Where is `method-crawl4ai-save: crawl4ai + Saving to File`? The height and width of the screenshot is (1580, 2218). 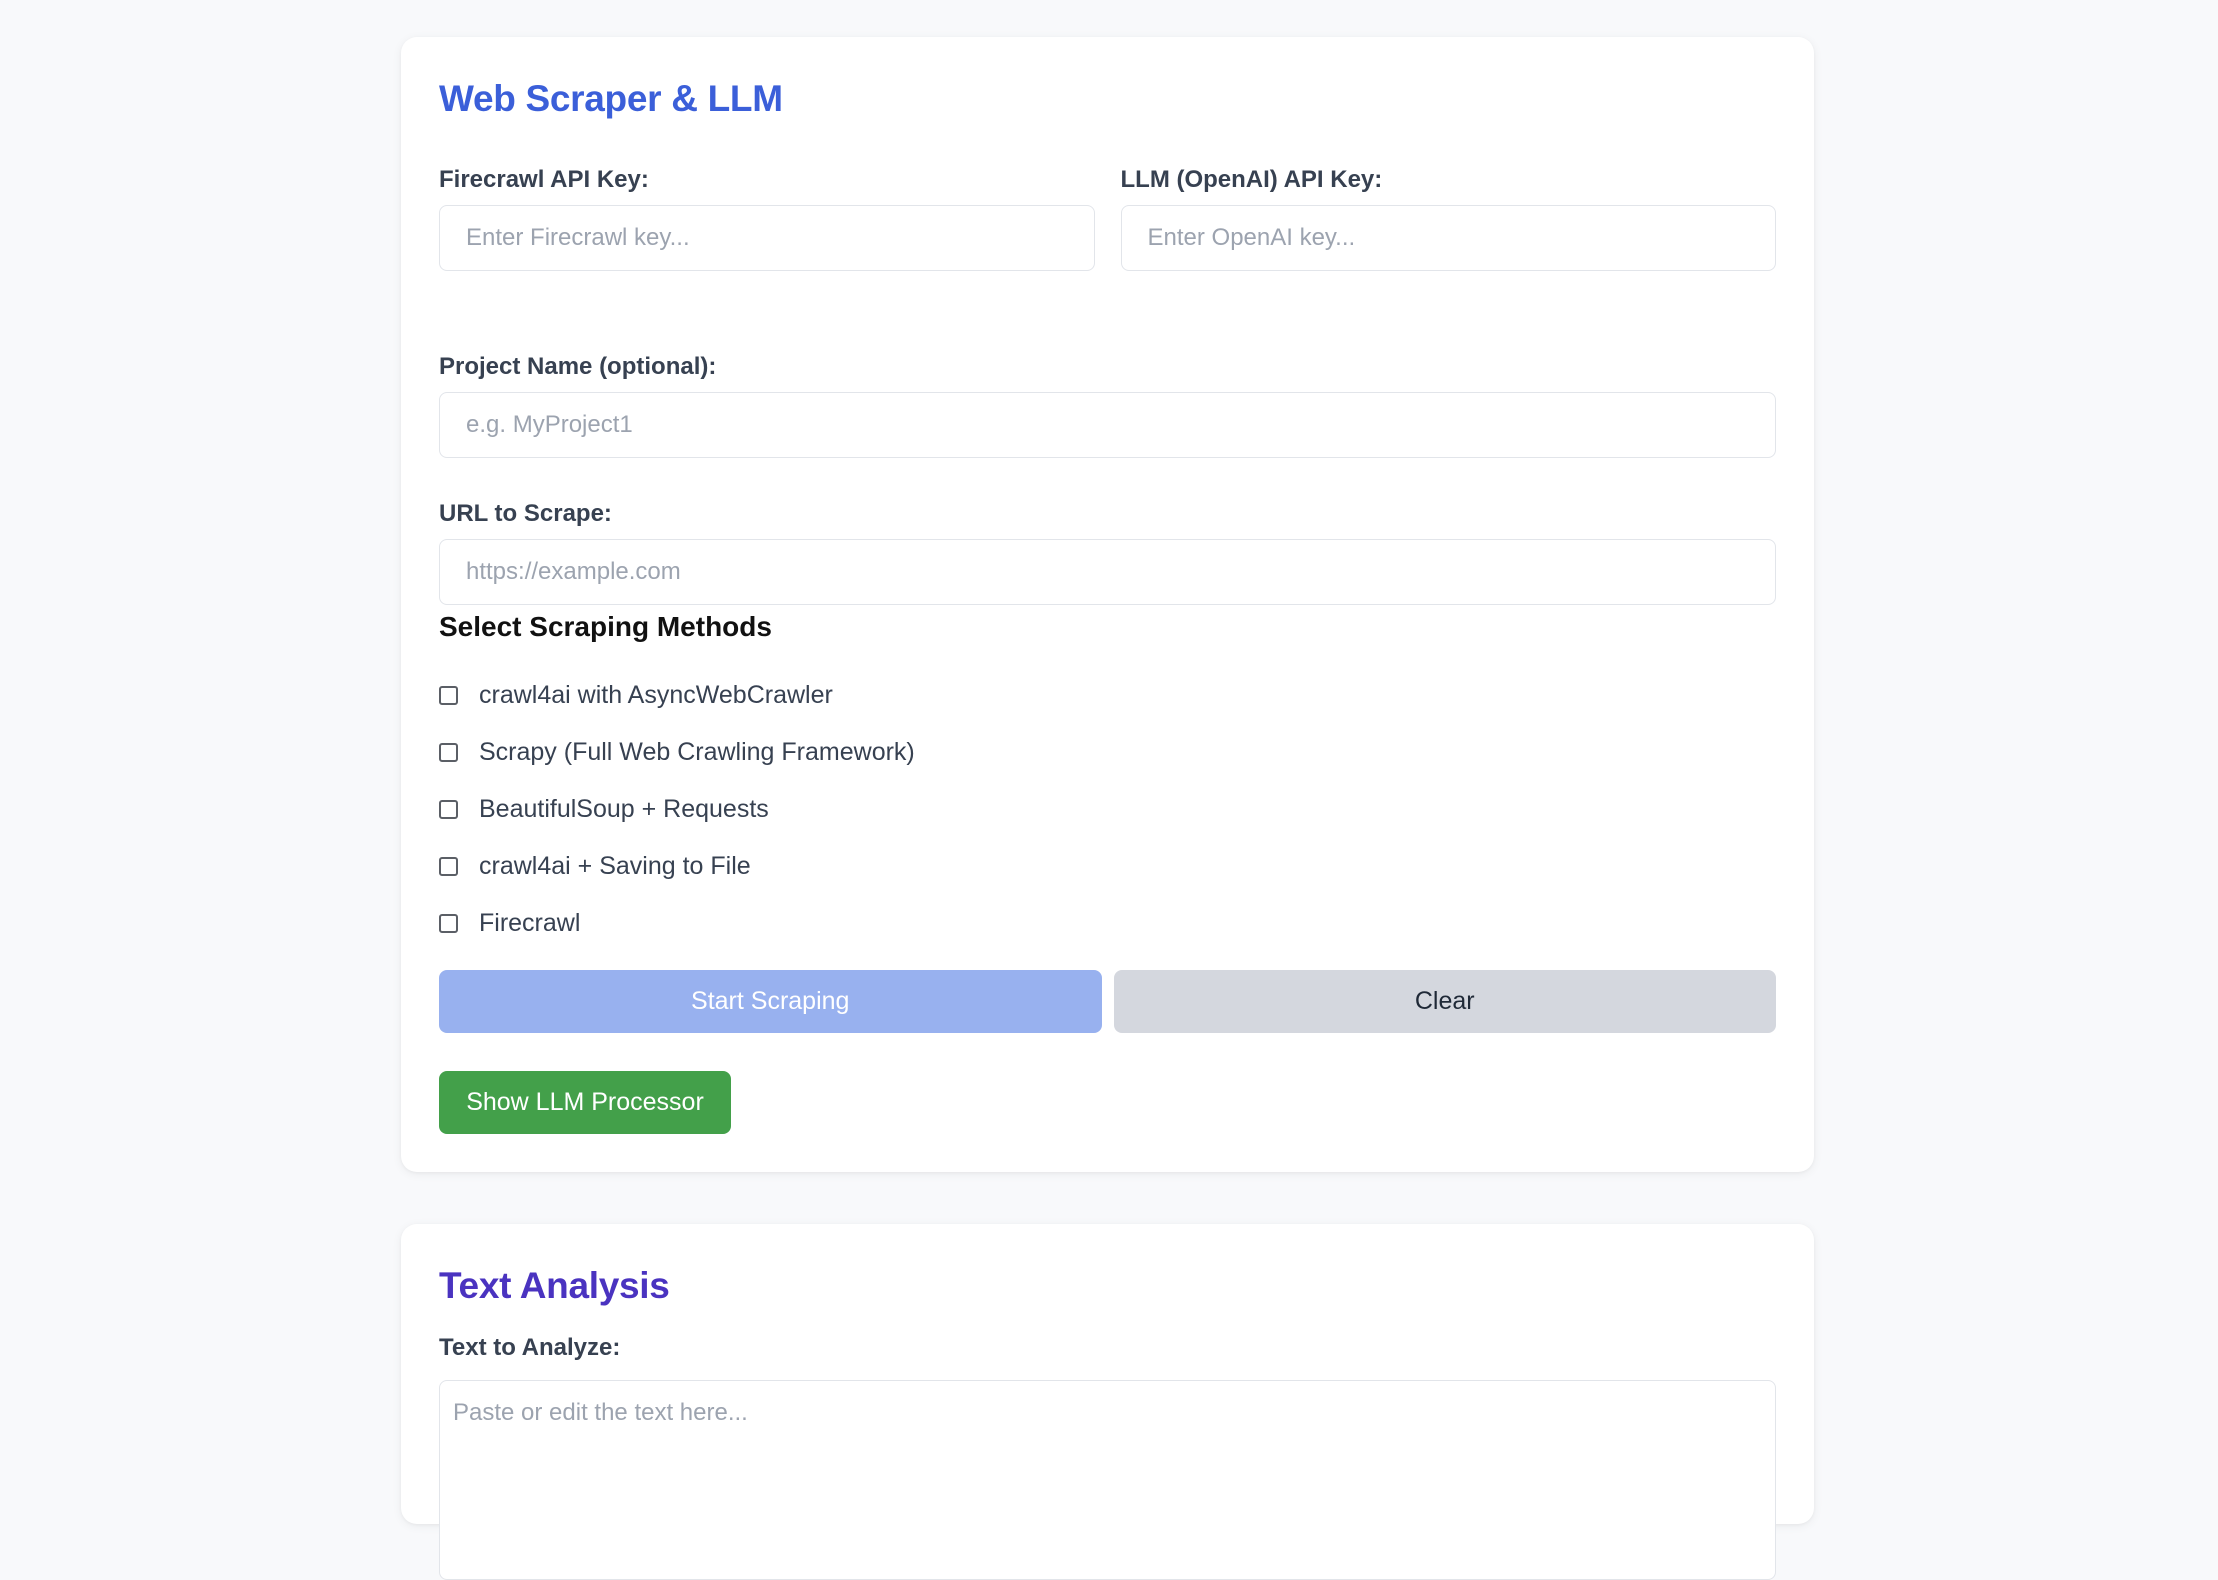 method-crawl4ai-save: crawl4ai + Saving to File is located at coordinates (677, 866).